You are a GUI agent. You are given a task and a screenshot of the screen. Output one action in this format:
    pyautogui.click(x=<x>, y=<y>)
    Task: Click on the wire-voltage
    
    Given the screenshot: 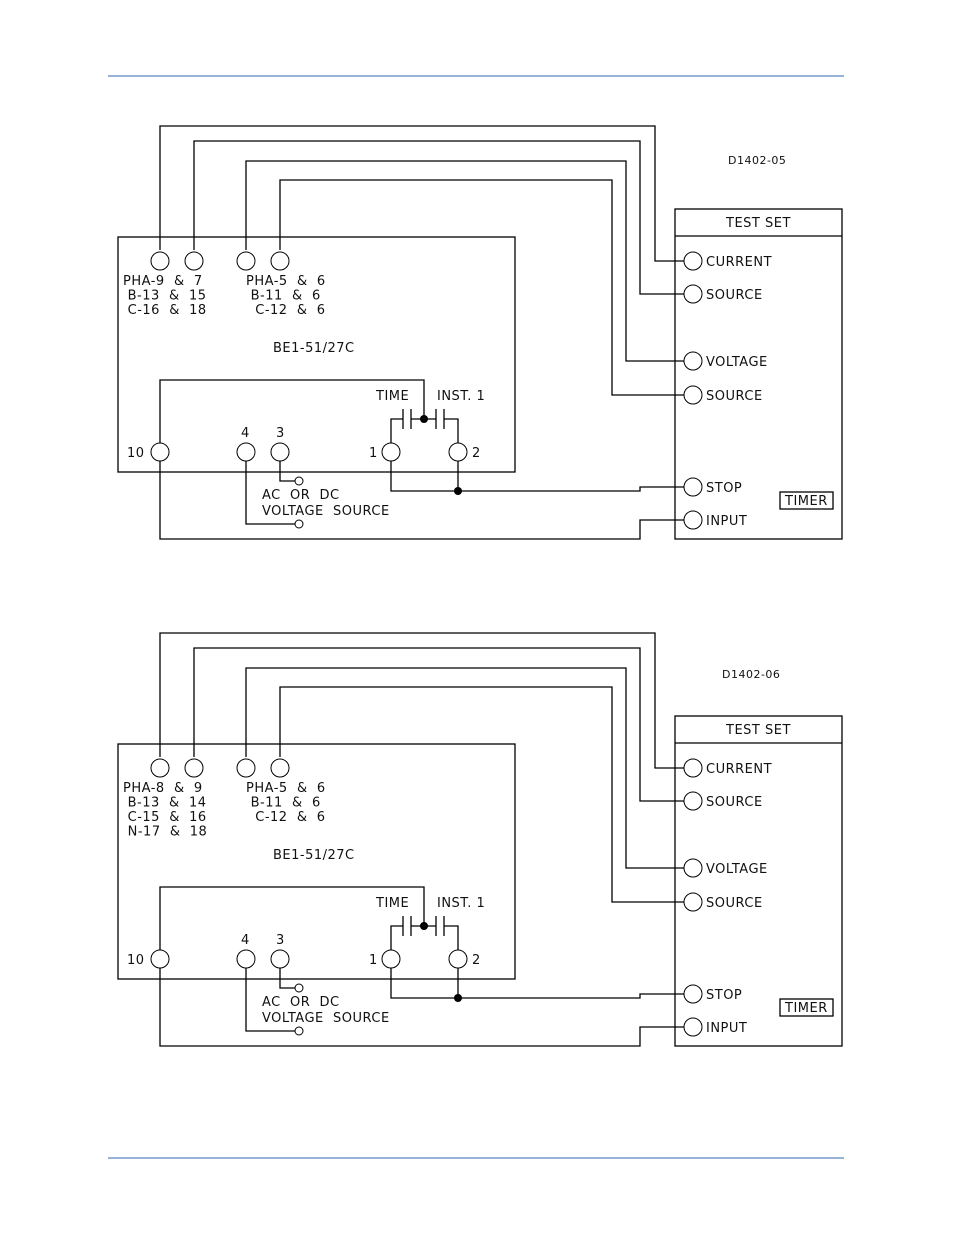 What is the action you would take?
    pyautogui.click(x=464, y=261)
    